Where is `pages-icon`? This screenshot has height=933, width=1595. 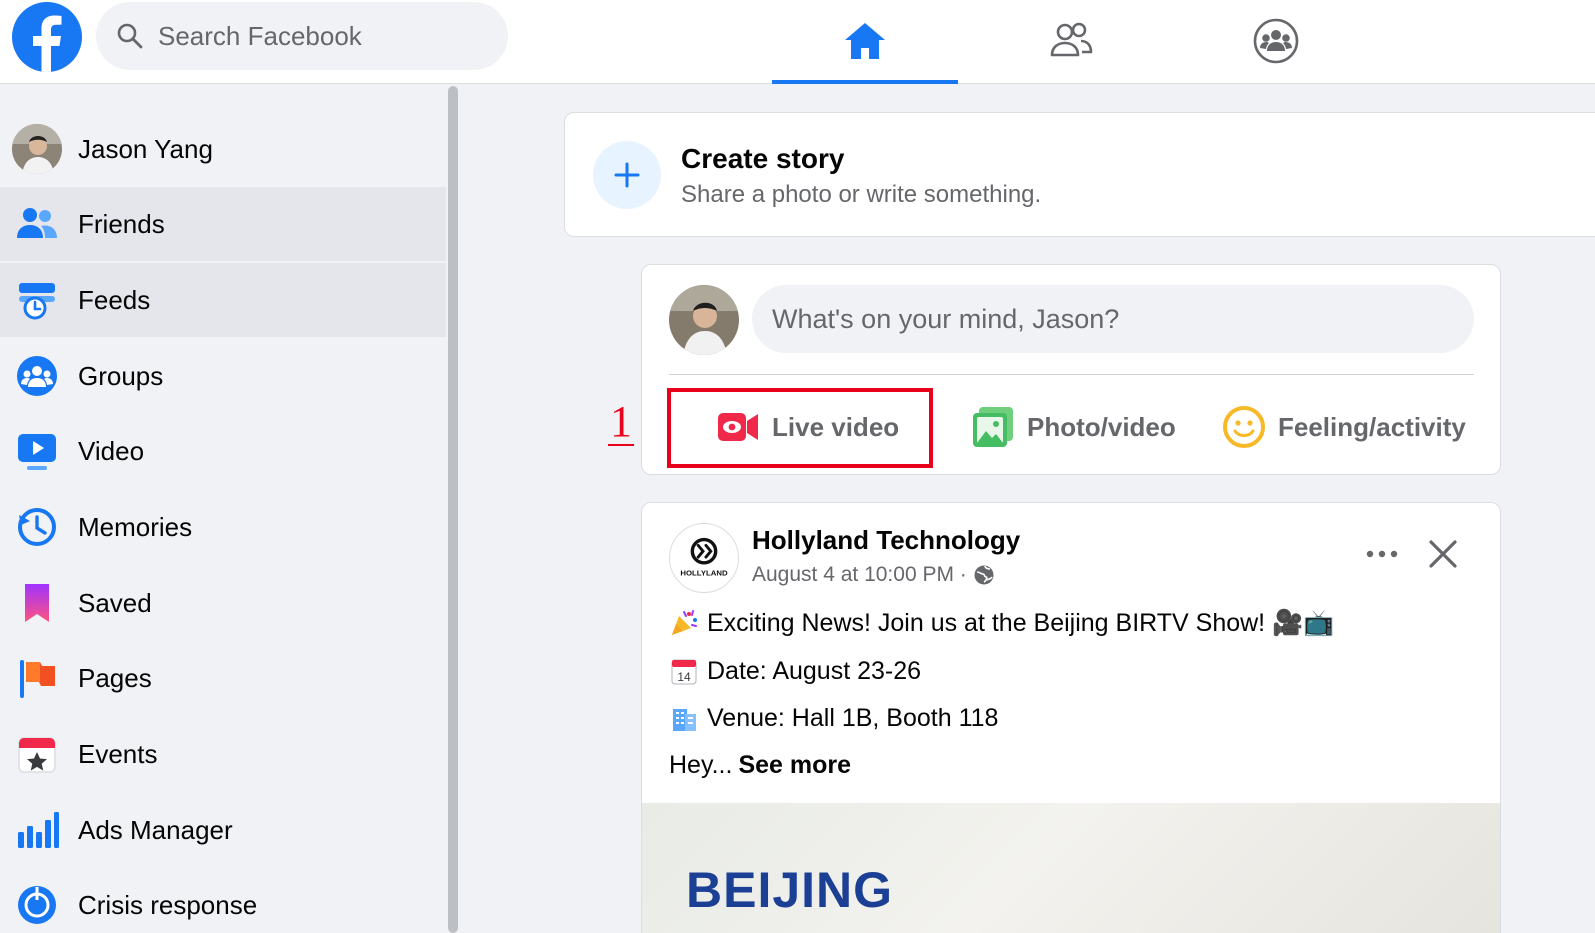 pages-icon is located at coordinates (37, 678).